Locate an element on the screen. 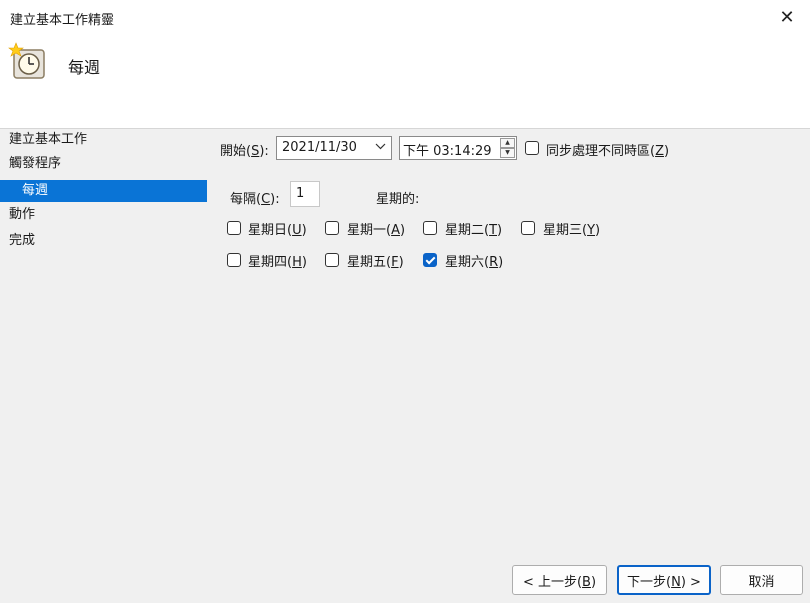  sunday-checkbox is located at coordinates (234, 228).